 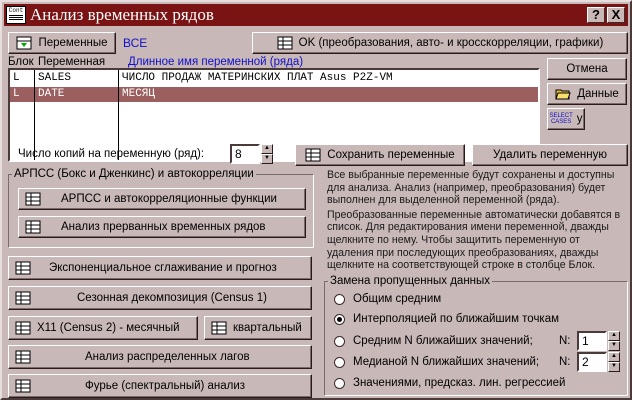 What do you see at coordinates (274, 94) in the screenshot?
I see `list-row-selected: L DATE МЕСЯЦ` at bounding box center [274, 94].